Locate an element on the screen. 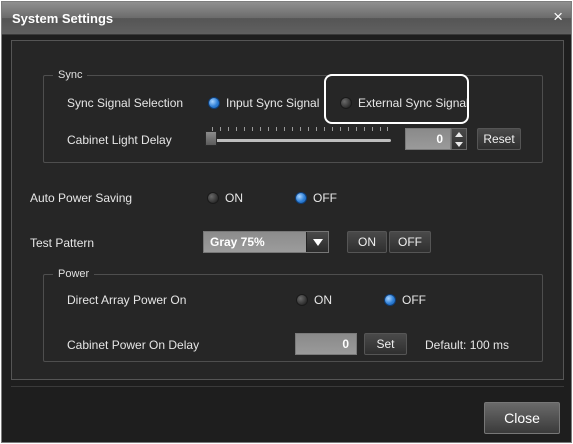 Image resolution: width=573 pixels, height=444 pixels. input-sync-signal-label: Input Sync Signal is located at coordinates (273, 103).